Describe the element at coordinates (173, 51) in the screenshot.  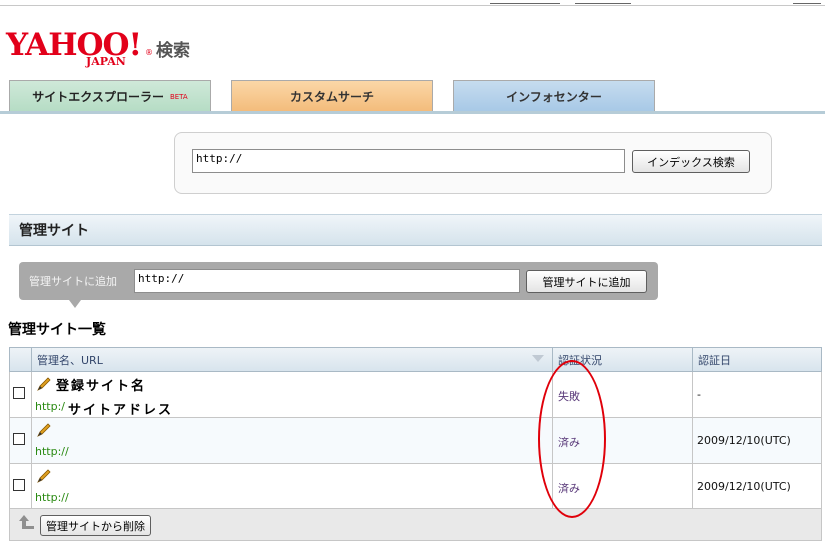
I see `logo-search-text: 検索` at that location.